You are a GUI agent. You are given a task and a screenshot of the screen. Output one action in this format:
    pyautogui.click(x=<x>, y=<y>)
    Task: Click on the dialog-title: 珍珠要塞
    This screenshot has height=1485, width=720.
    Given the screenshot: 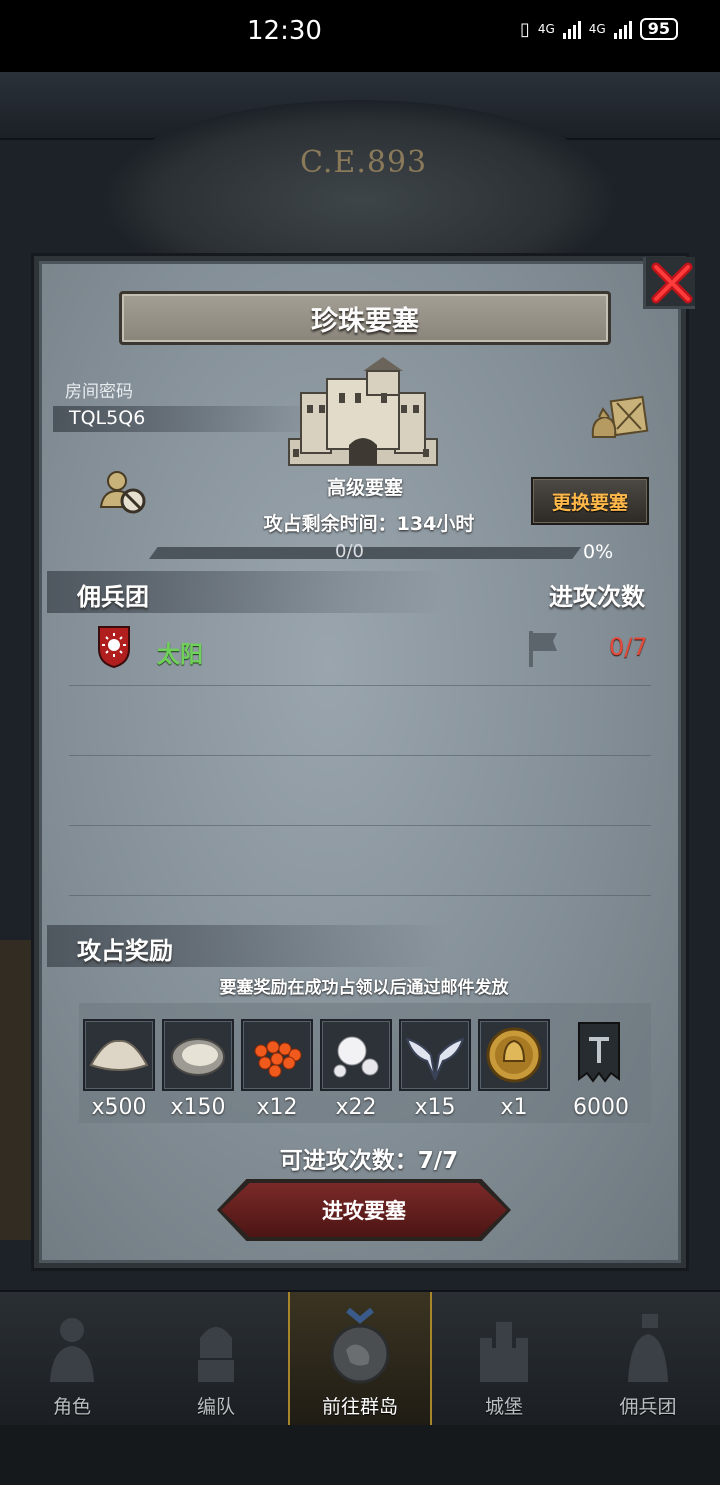 What is the action you would take?
    pyautogui.click(x=365, y=318)
    